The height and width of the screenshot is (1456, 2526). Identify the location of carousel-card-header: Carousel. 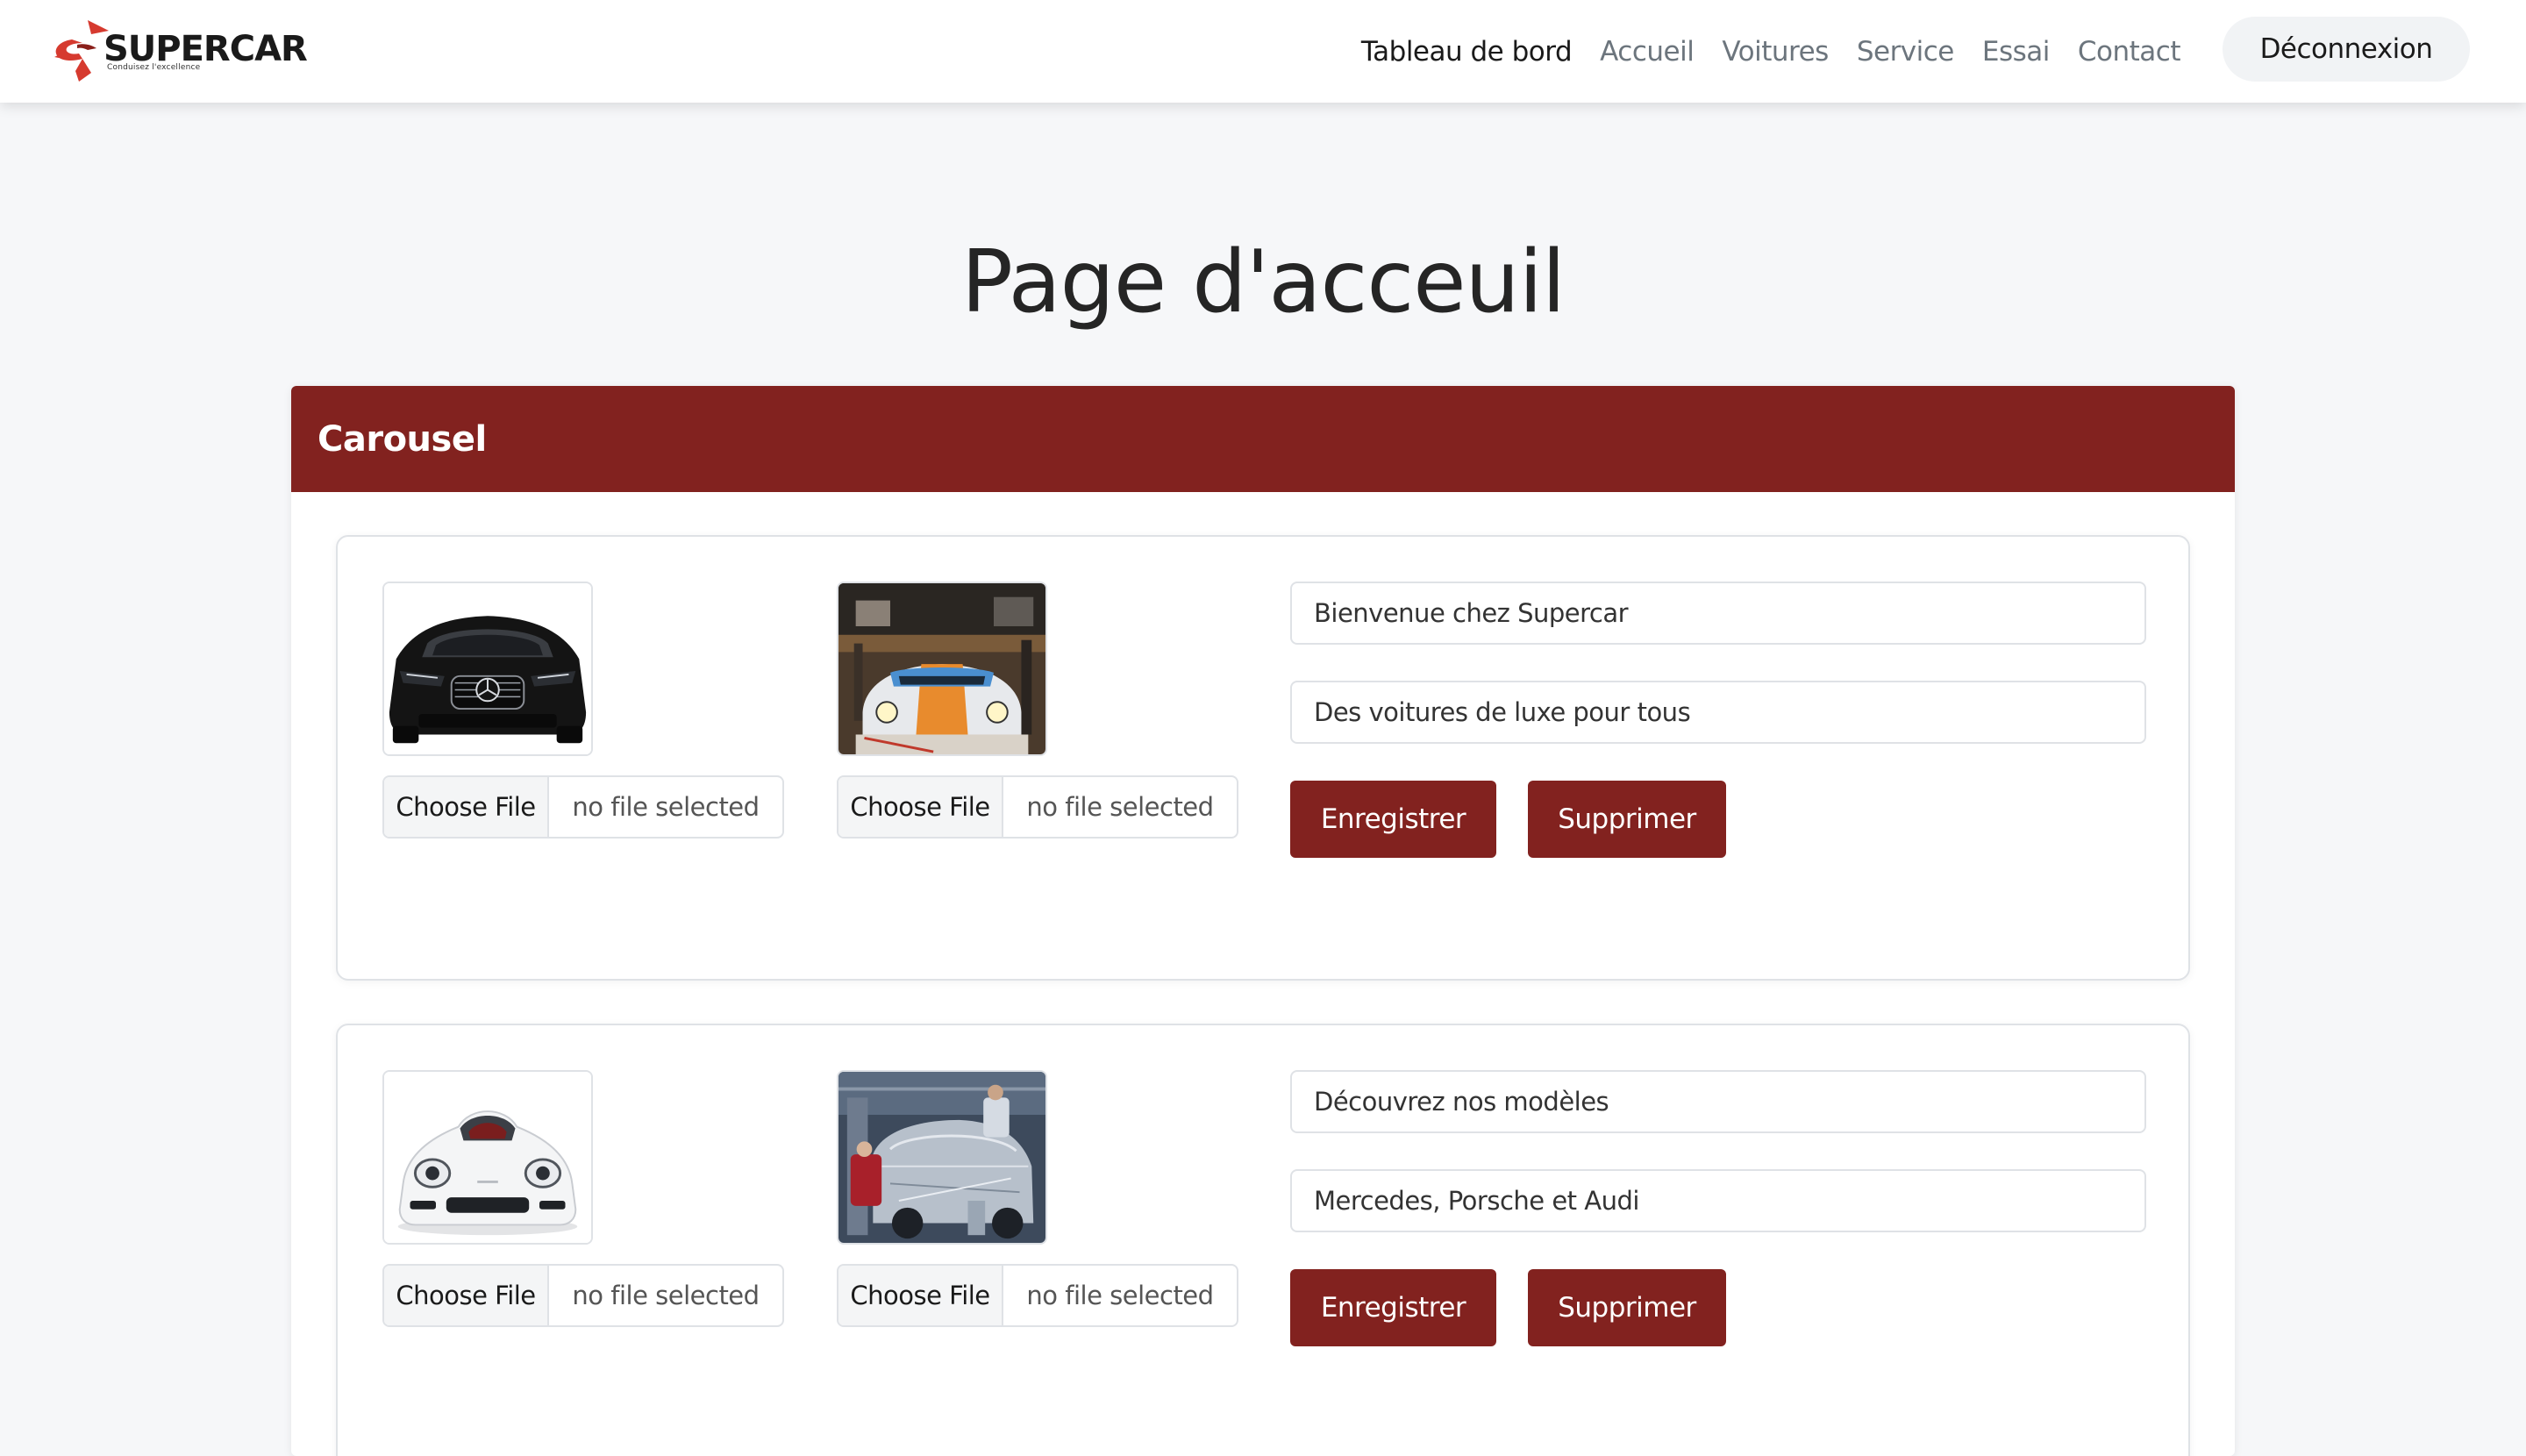
(1263, 439).